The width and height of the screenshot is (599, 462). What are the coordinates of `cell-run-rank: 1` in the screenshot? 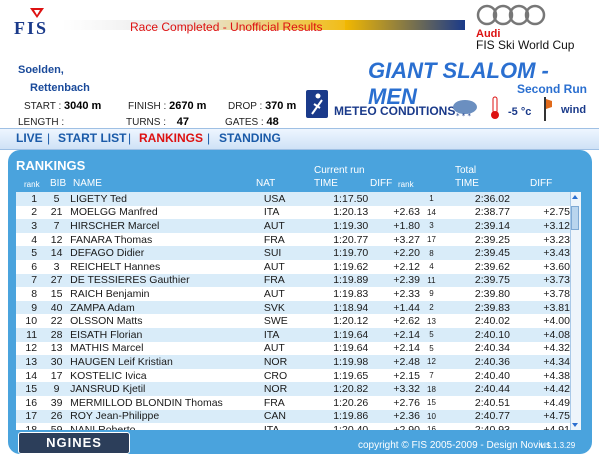 It's located at (431, 199).